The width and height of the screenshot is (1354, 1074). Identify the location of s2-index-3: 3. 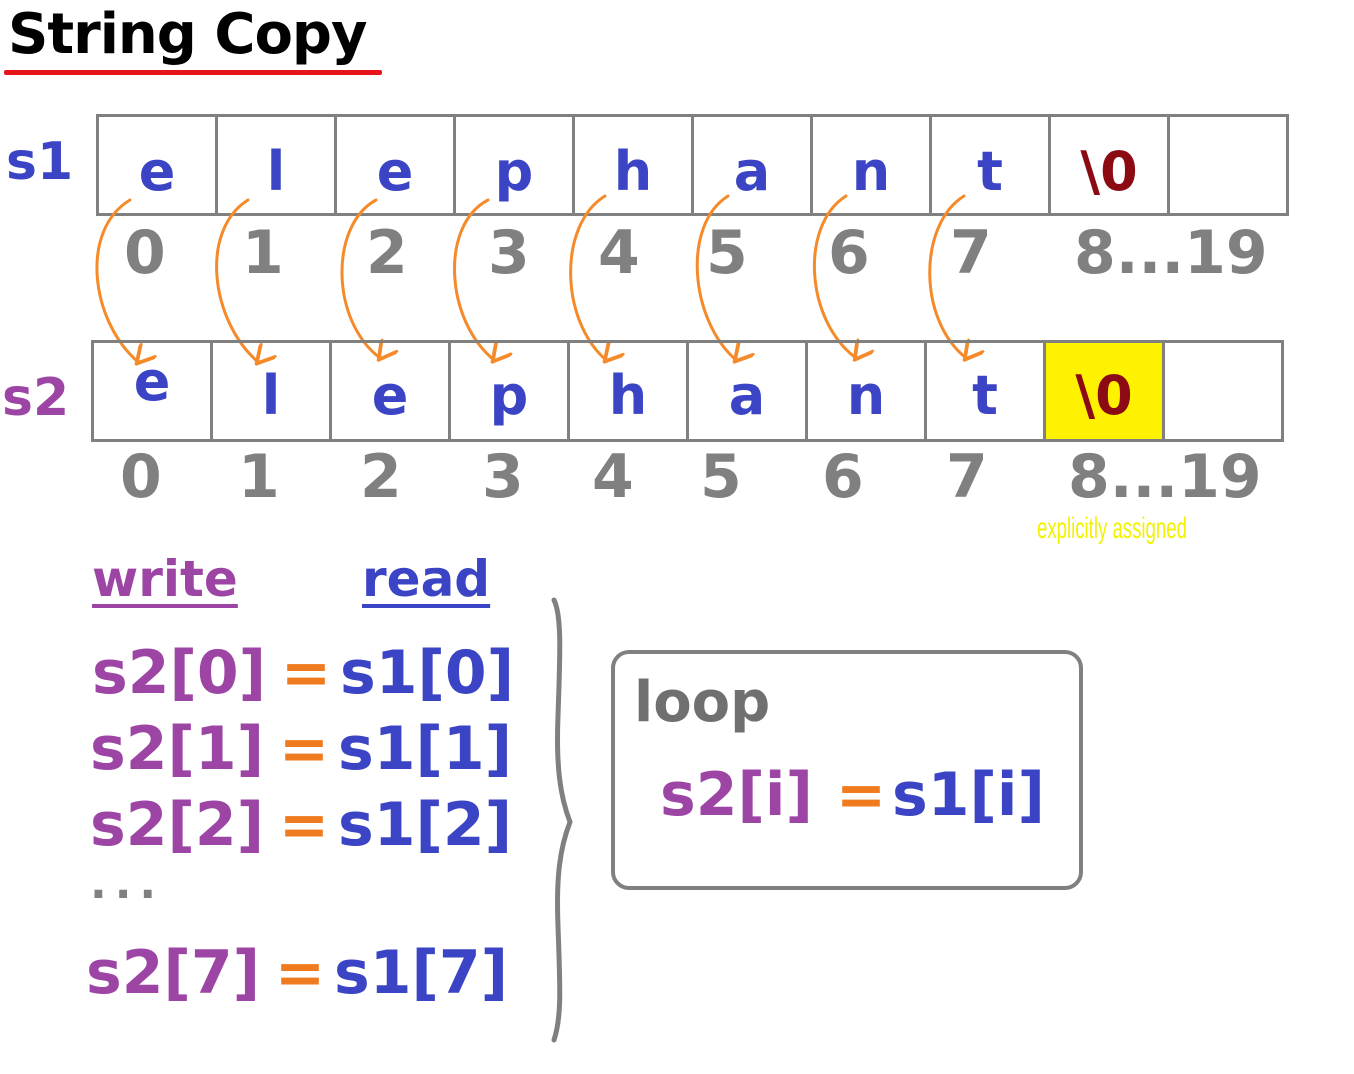
(503, 477).